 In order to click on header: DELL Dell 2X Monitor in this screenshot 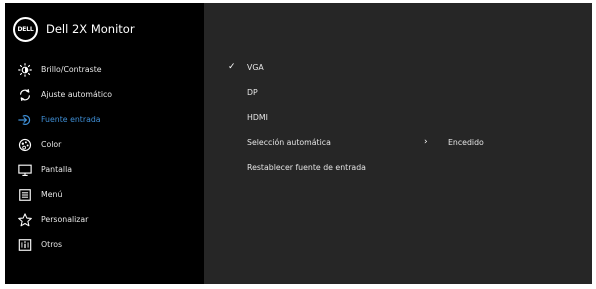, I will do `click(74, 29)`.